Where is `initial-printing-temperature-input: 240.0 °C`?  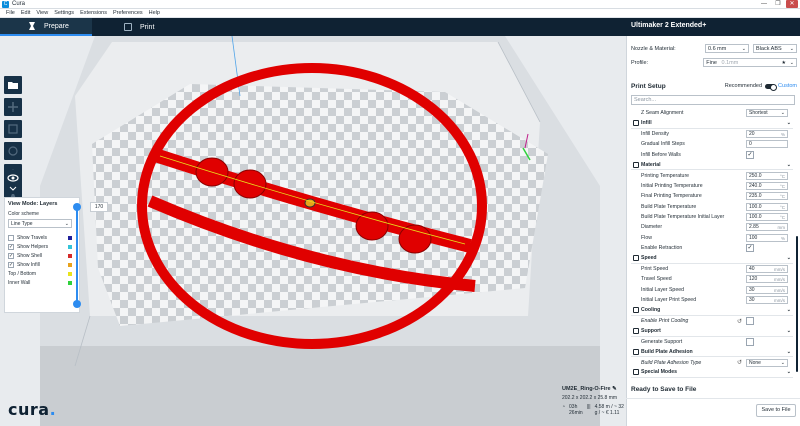 initial-printing-temperature-input: 240.0 °C is located at coordinates (767, 185).